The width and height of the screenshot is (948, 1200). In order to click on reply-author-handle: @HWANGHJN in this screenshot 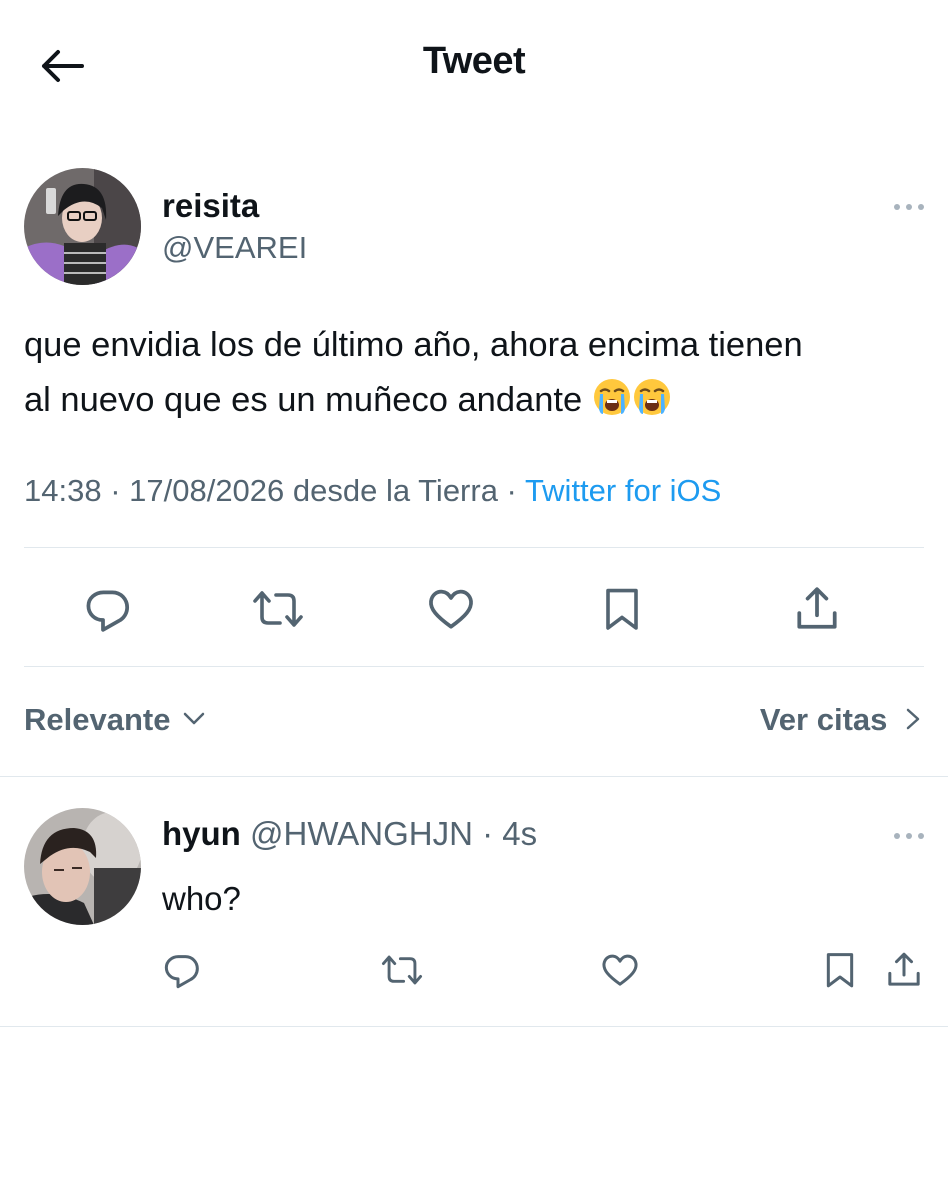, I will do `click(361, 833)`.